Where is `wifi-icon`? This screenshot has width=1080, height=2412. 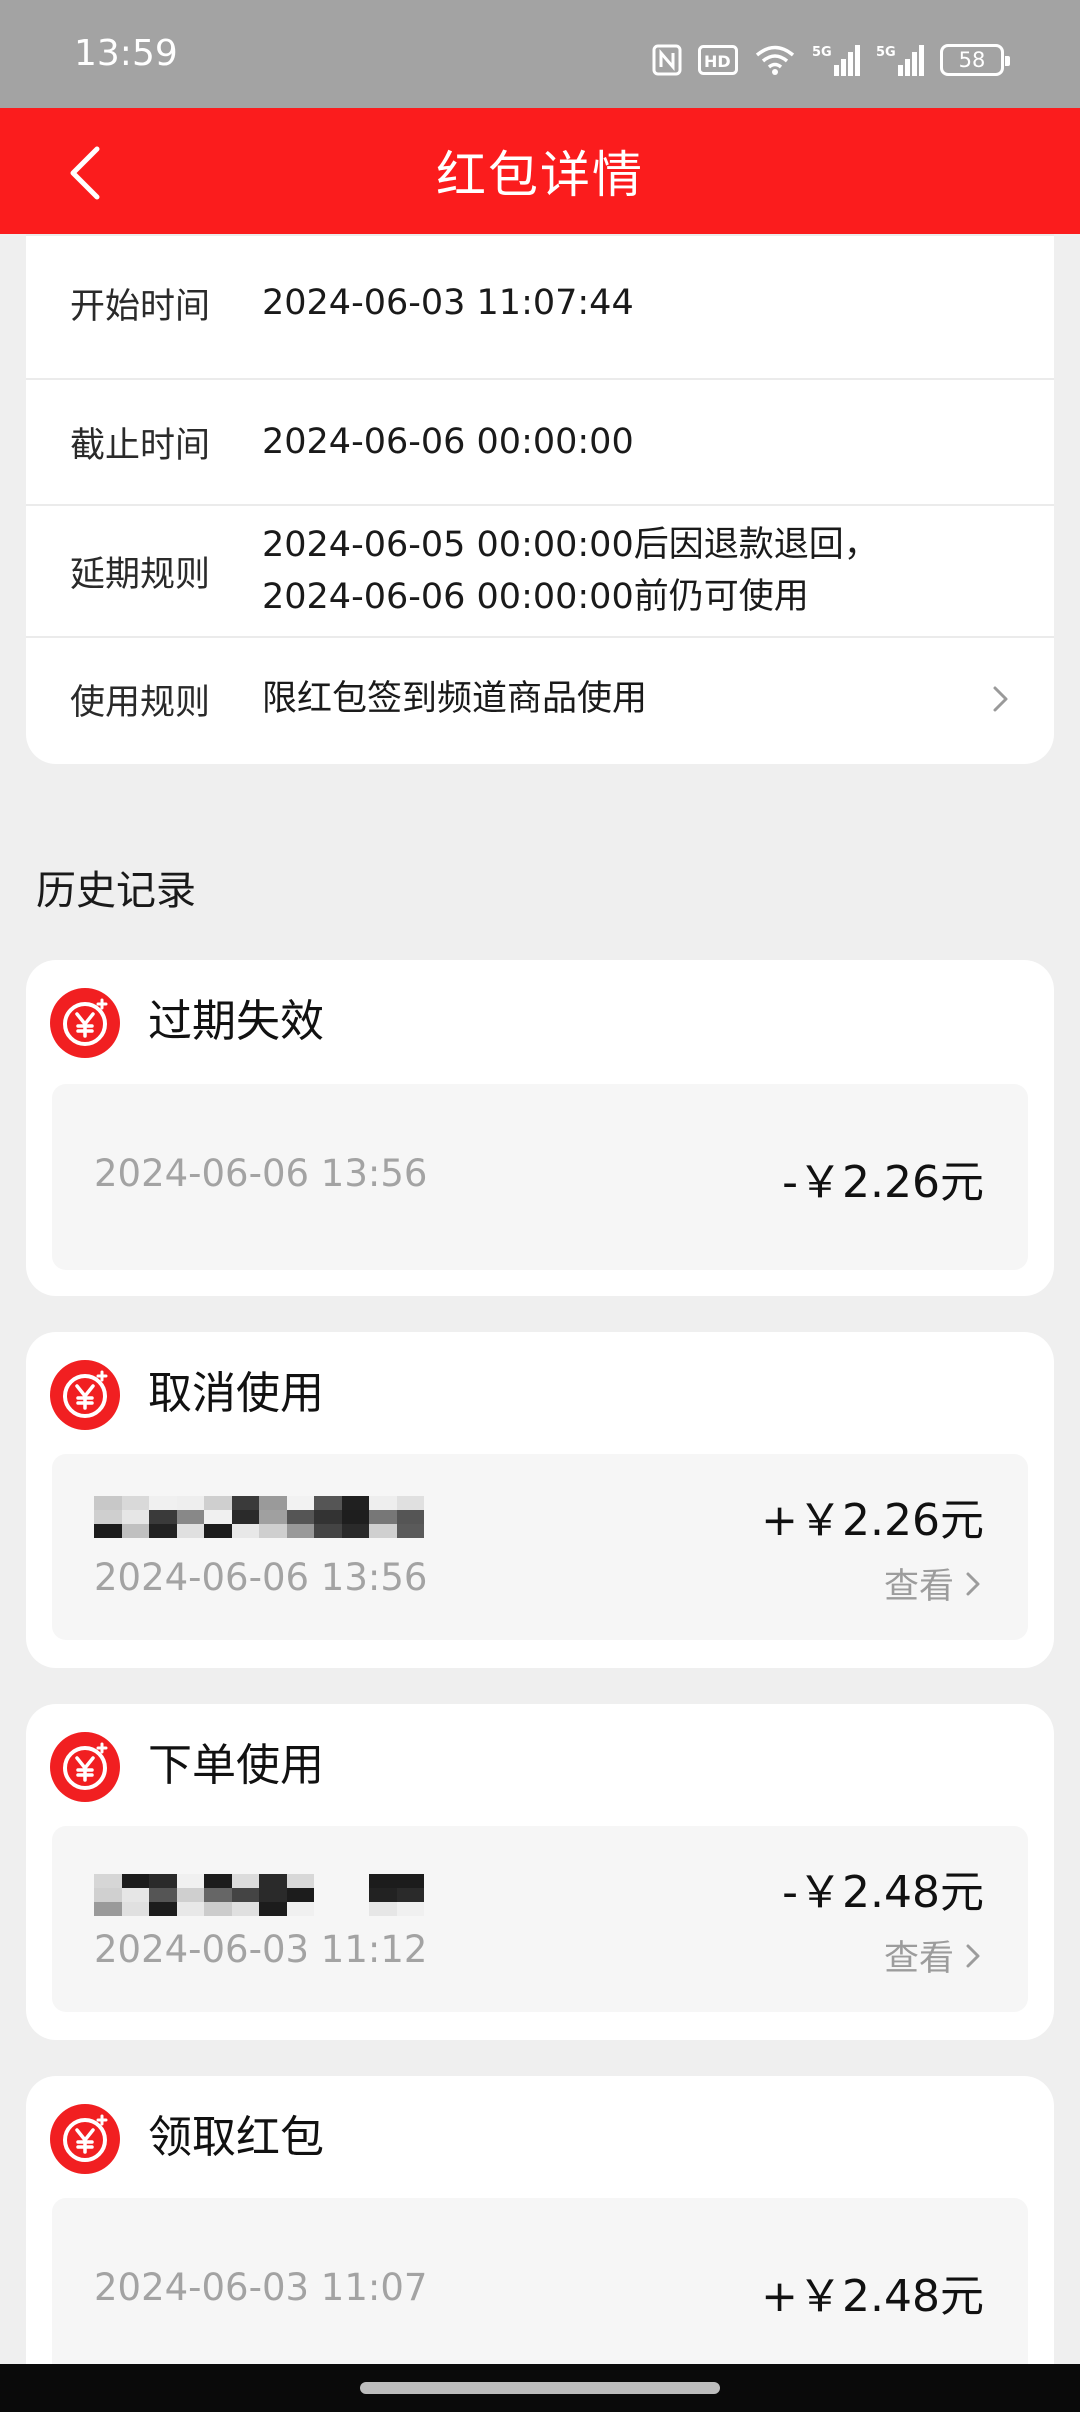
wifi-icon is located at coordinates (775, 60).